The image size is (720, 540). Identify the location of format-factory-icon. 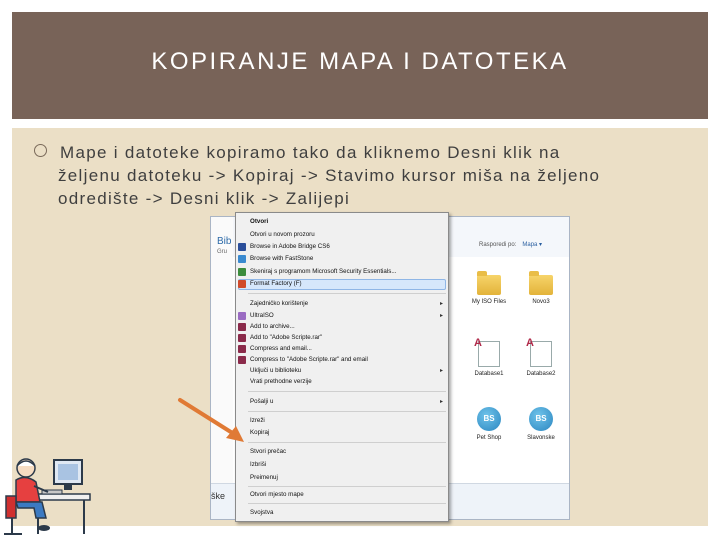
(242, 284).